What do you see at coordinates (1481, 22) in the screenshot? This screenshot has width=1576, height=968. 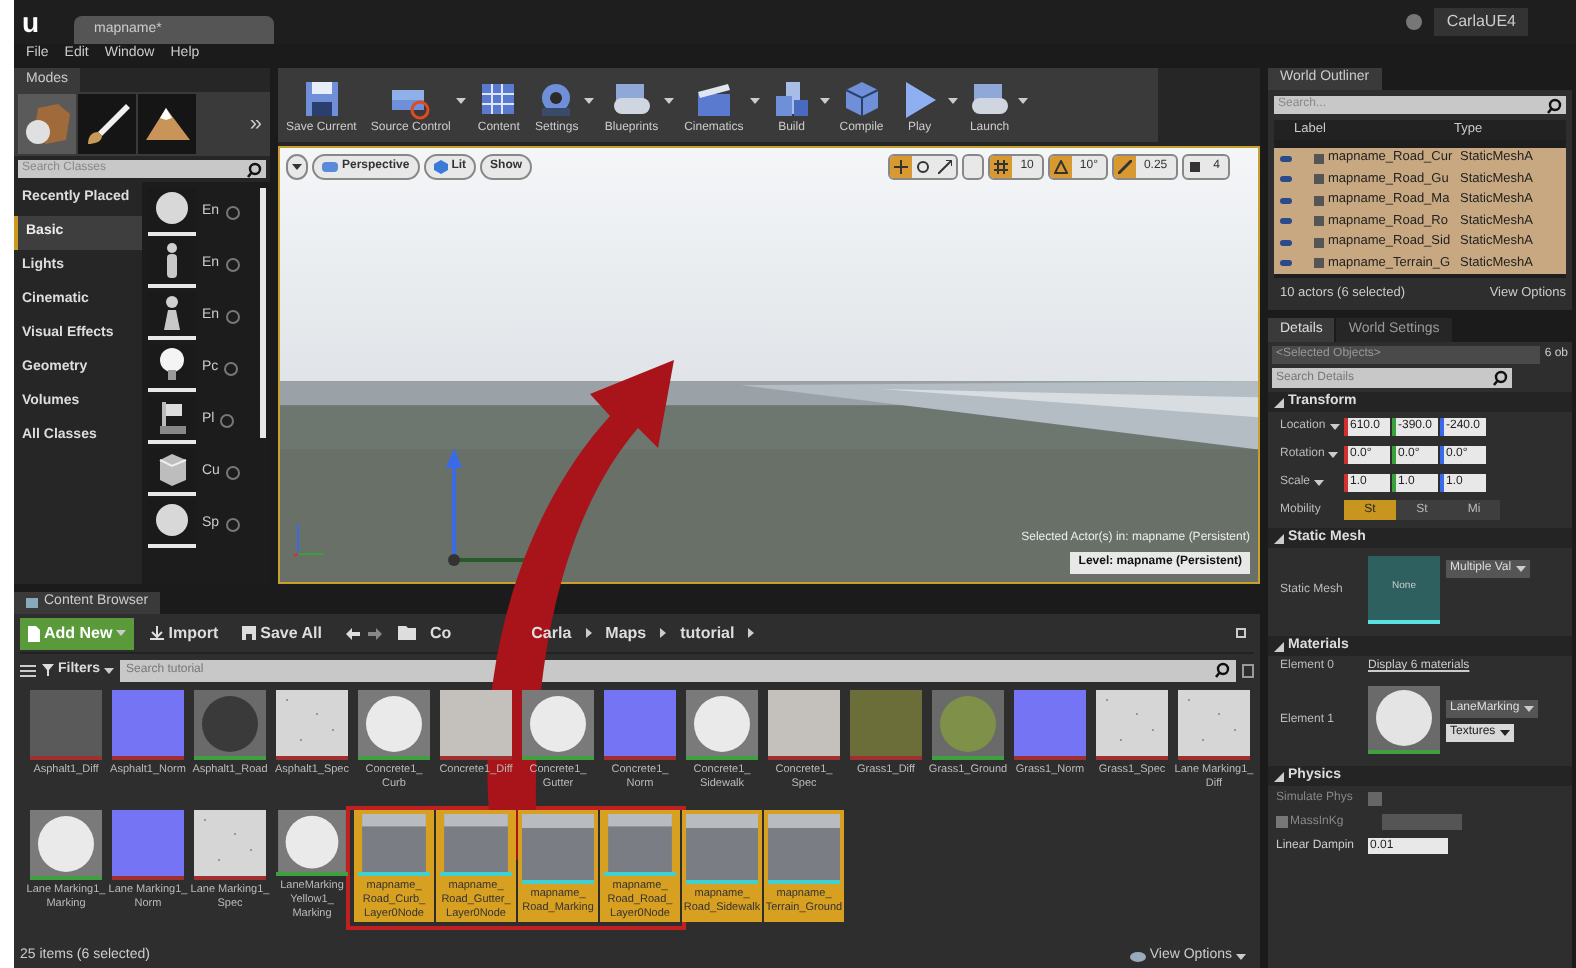 I see `project-label: CarlaUE4` at bounding box center [1481, 22].